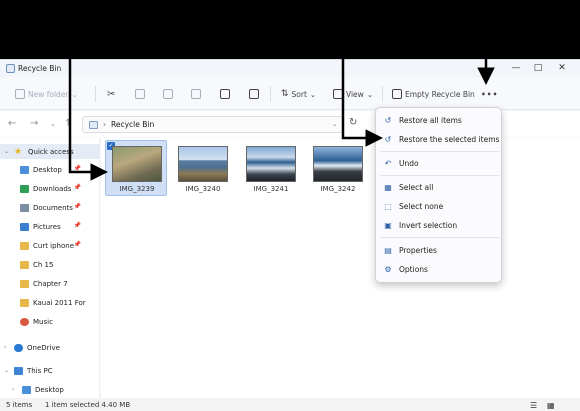  Describe the element at coordinates (18, 347) in the screenshot. I see `cloud-icon` at that location.